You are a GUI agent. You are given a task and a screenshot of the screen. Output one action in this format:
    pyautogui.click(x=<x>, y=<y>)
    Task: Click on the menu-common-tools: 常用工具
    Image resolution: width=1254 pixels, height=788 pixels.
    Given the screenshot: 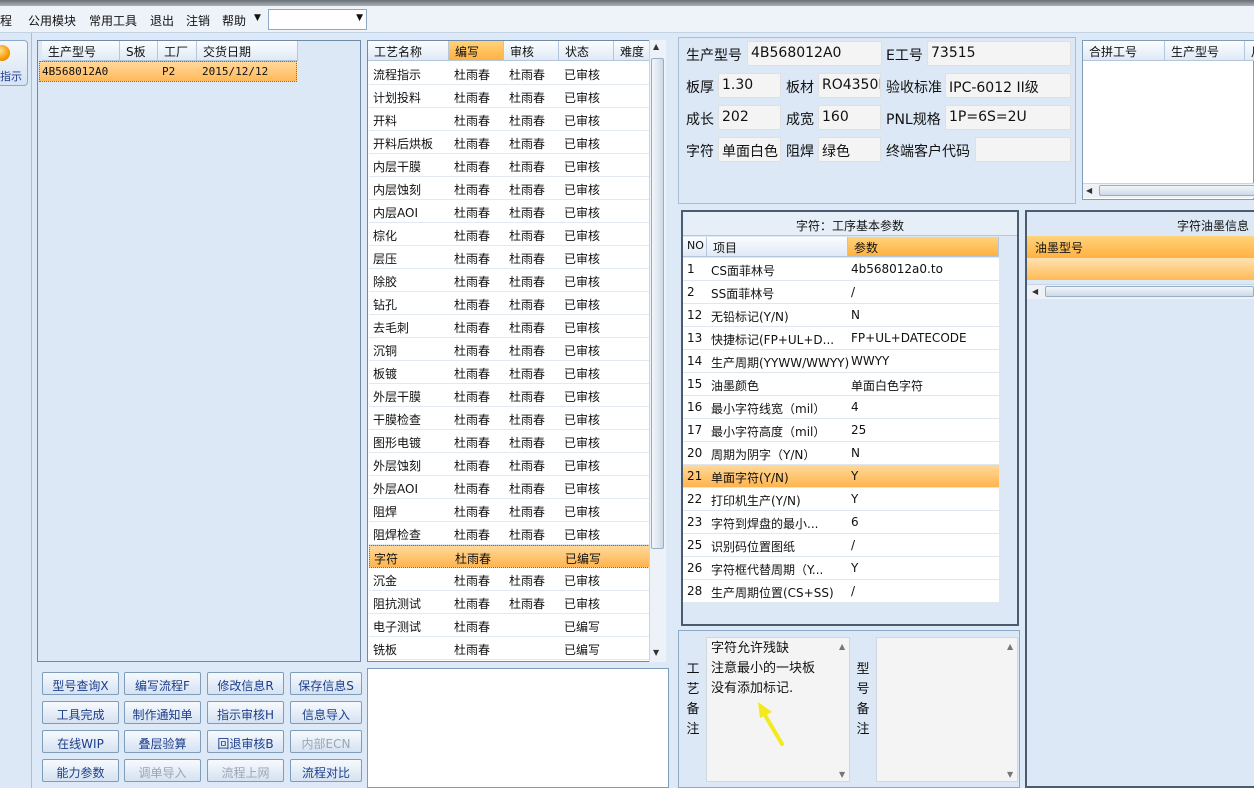 What is the action you would take?
    pyautogui.click(x=113, y=20)
    